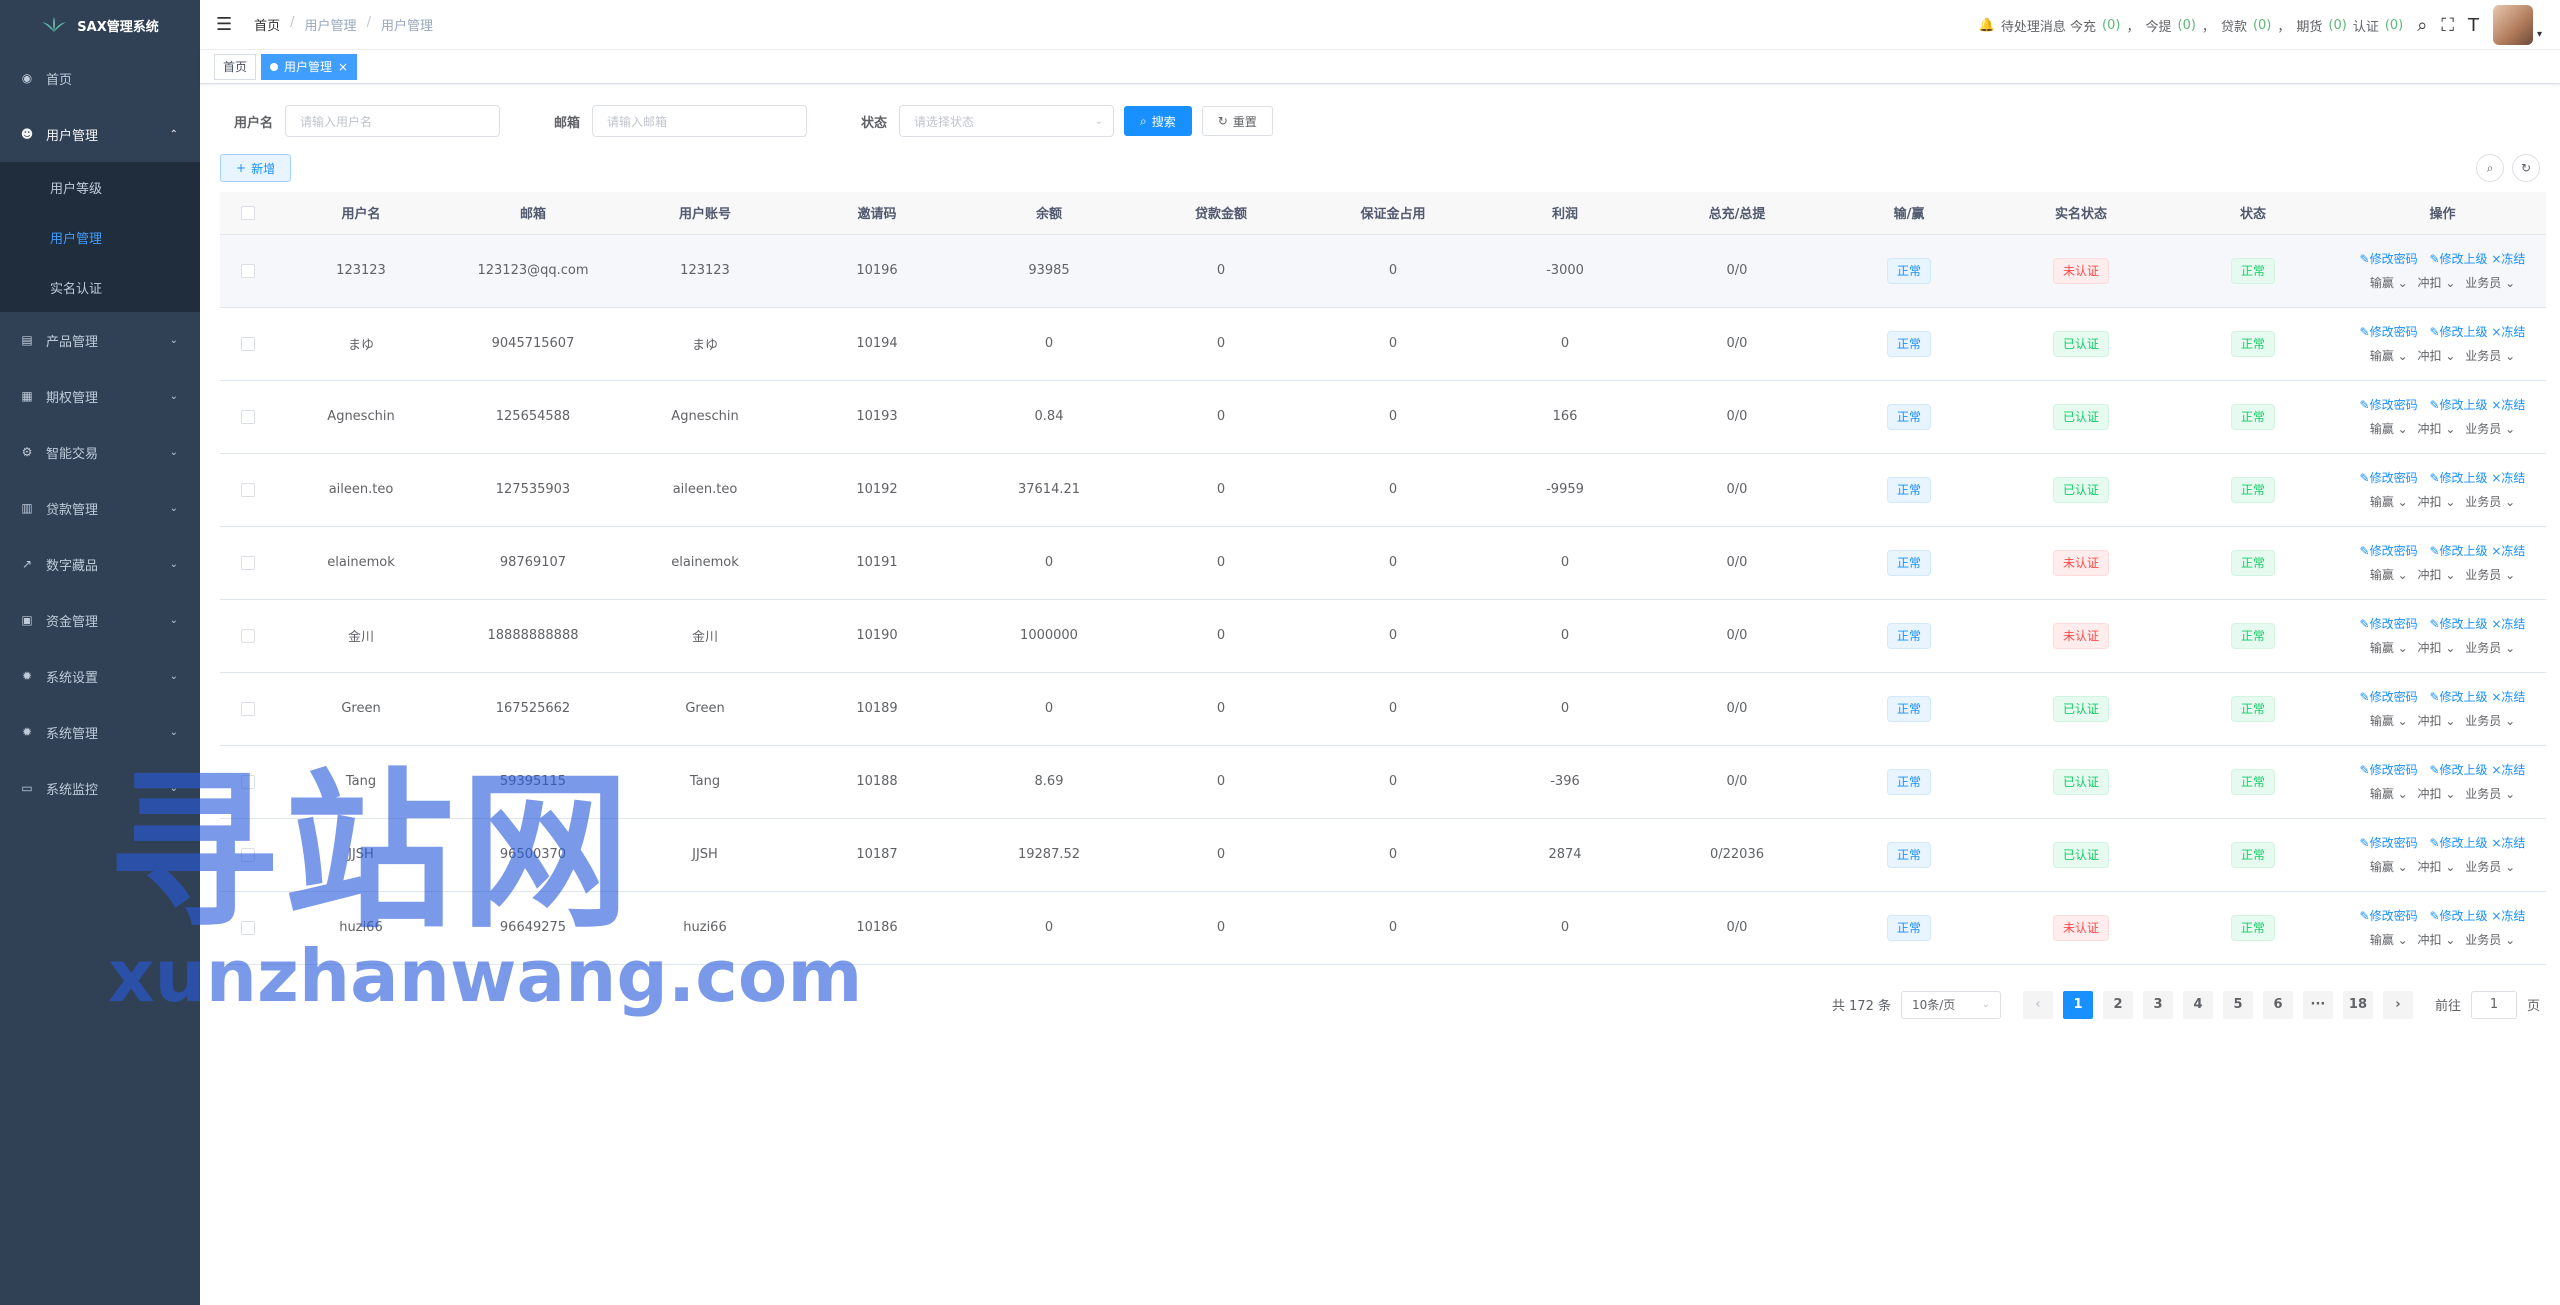 This screenshot has height=1305, width=2560. What do you see at coordinates (100, 732) in the screenshot?
I see `sidebar-item: ✹ 系统管理 ⌄` at bounding box center [100, 732].